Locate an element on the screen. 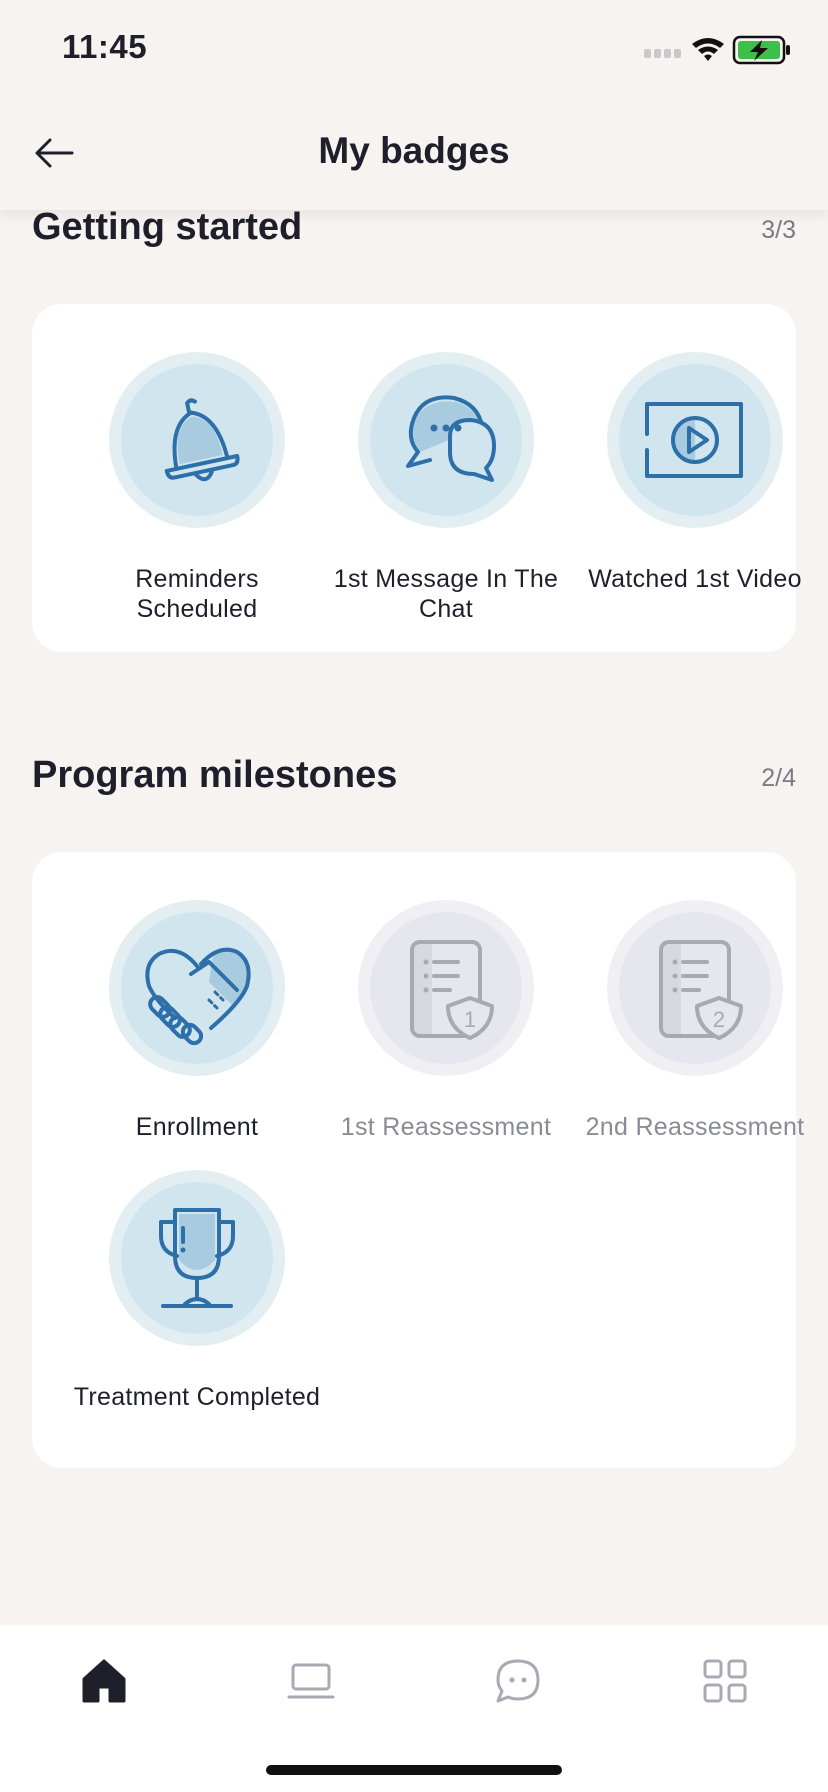 The height and width of the screenshot is (1792, 828). badge-reminders-scheduled: Reminders Scheduled is located at coordinates (197, 488).